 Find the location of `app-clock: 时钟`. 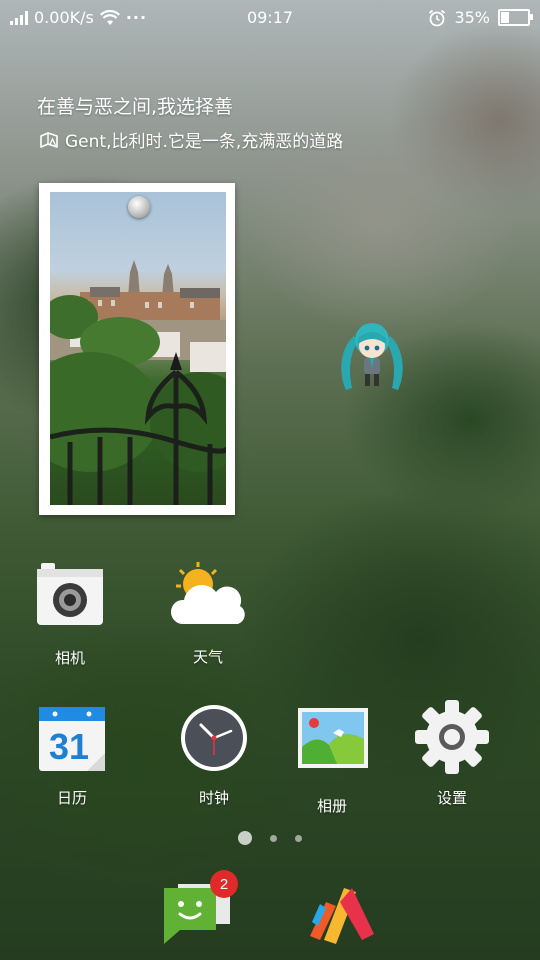

app-clock: 时钟 is located at coordinates (214, 755).